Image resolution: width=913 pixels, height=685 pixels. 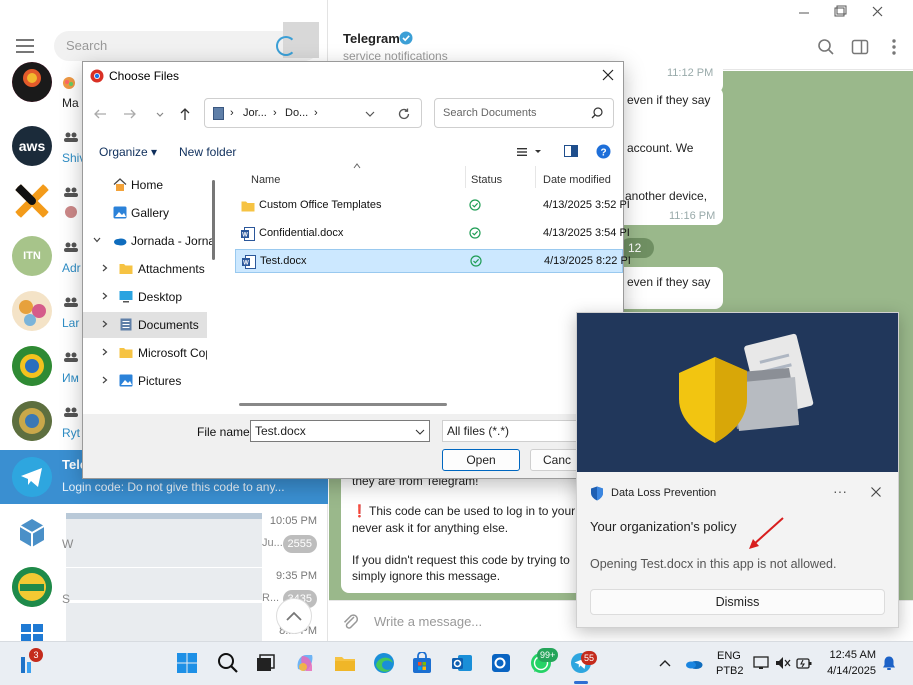 What do you see at coordinates (213, 220) in the screenshot?
I see `navigation-pane-scrollbar` at bounding box center [213, 220].